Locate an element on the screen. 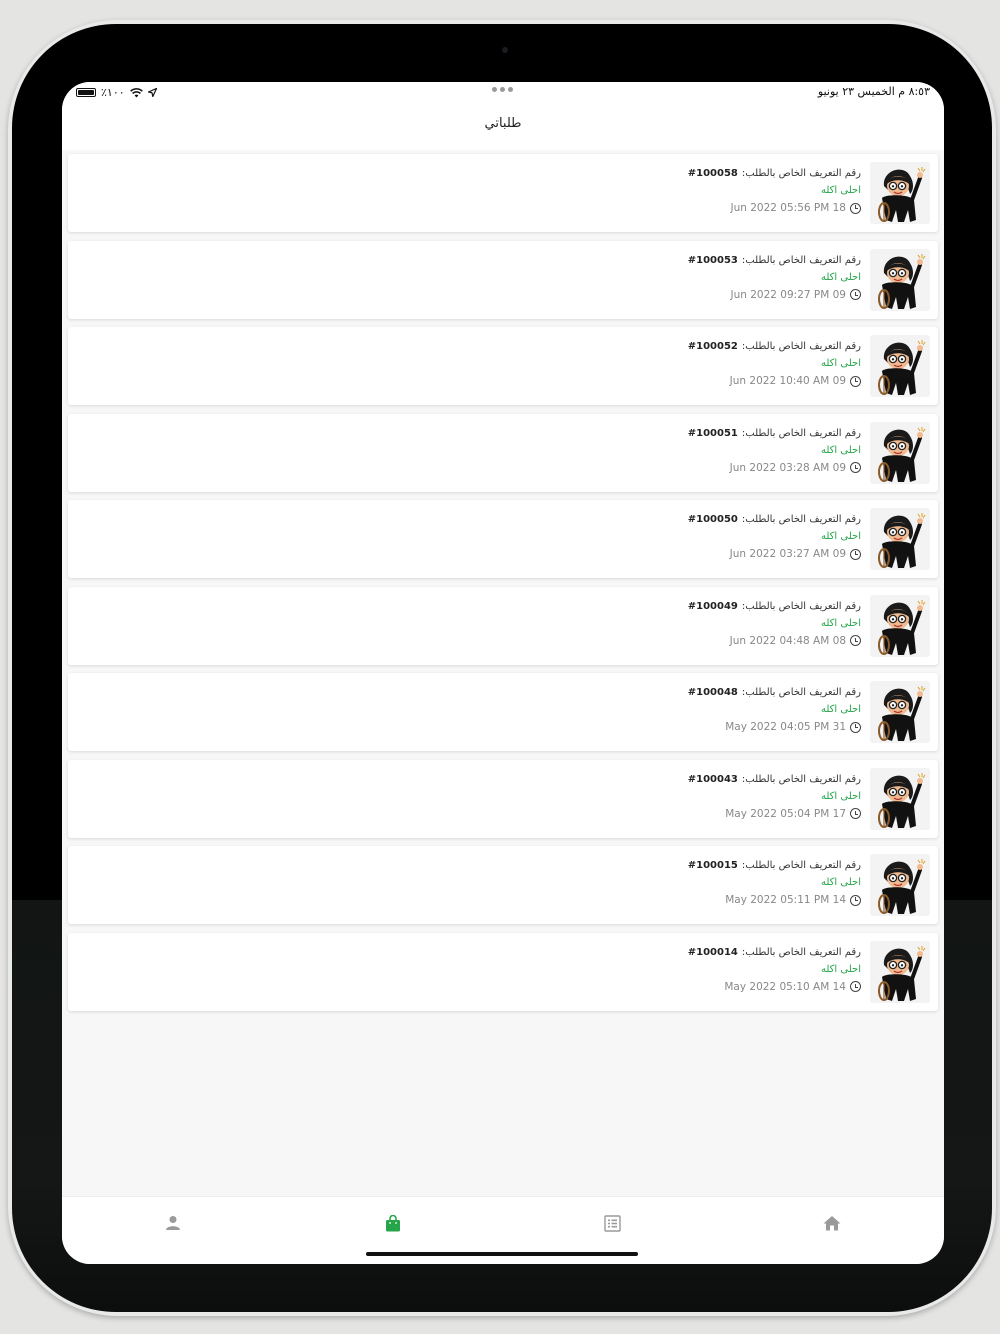 The height and width of the screenshot is (1334, 1000). order-date-line: Jun 2022 03:28 AM 09 is located at coordinates (774, 468).